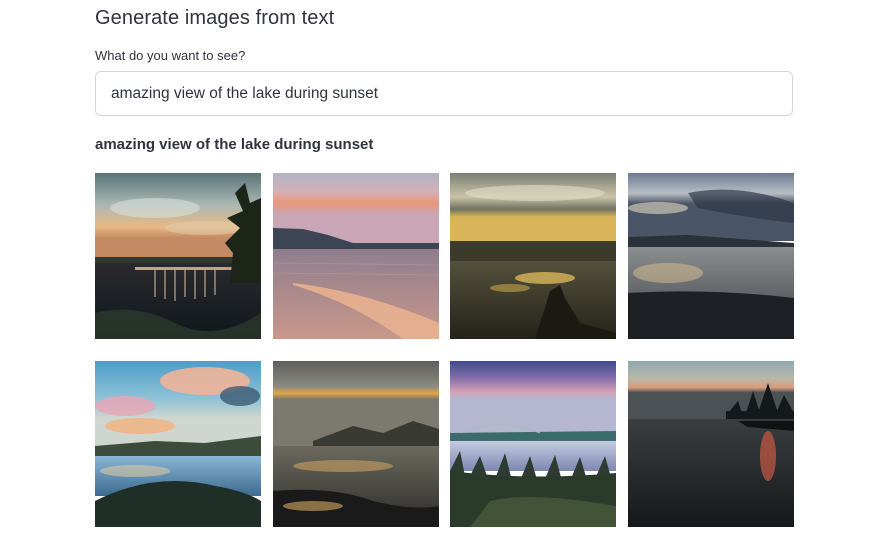 The image size is (887, 544). Describe the element at coordinates (215, 18) in the screenshot. I see `page-title: Generate images from text` at that location.